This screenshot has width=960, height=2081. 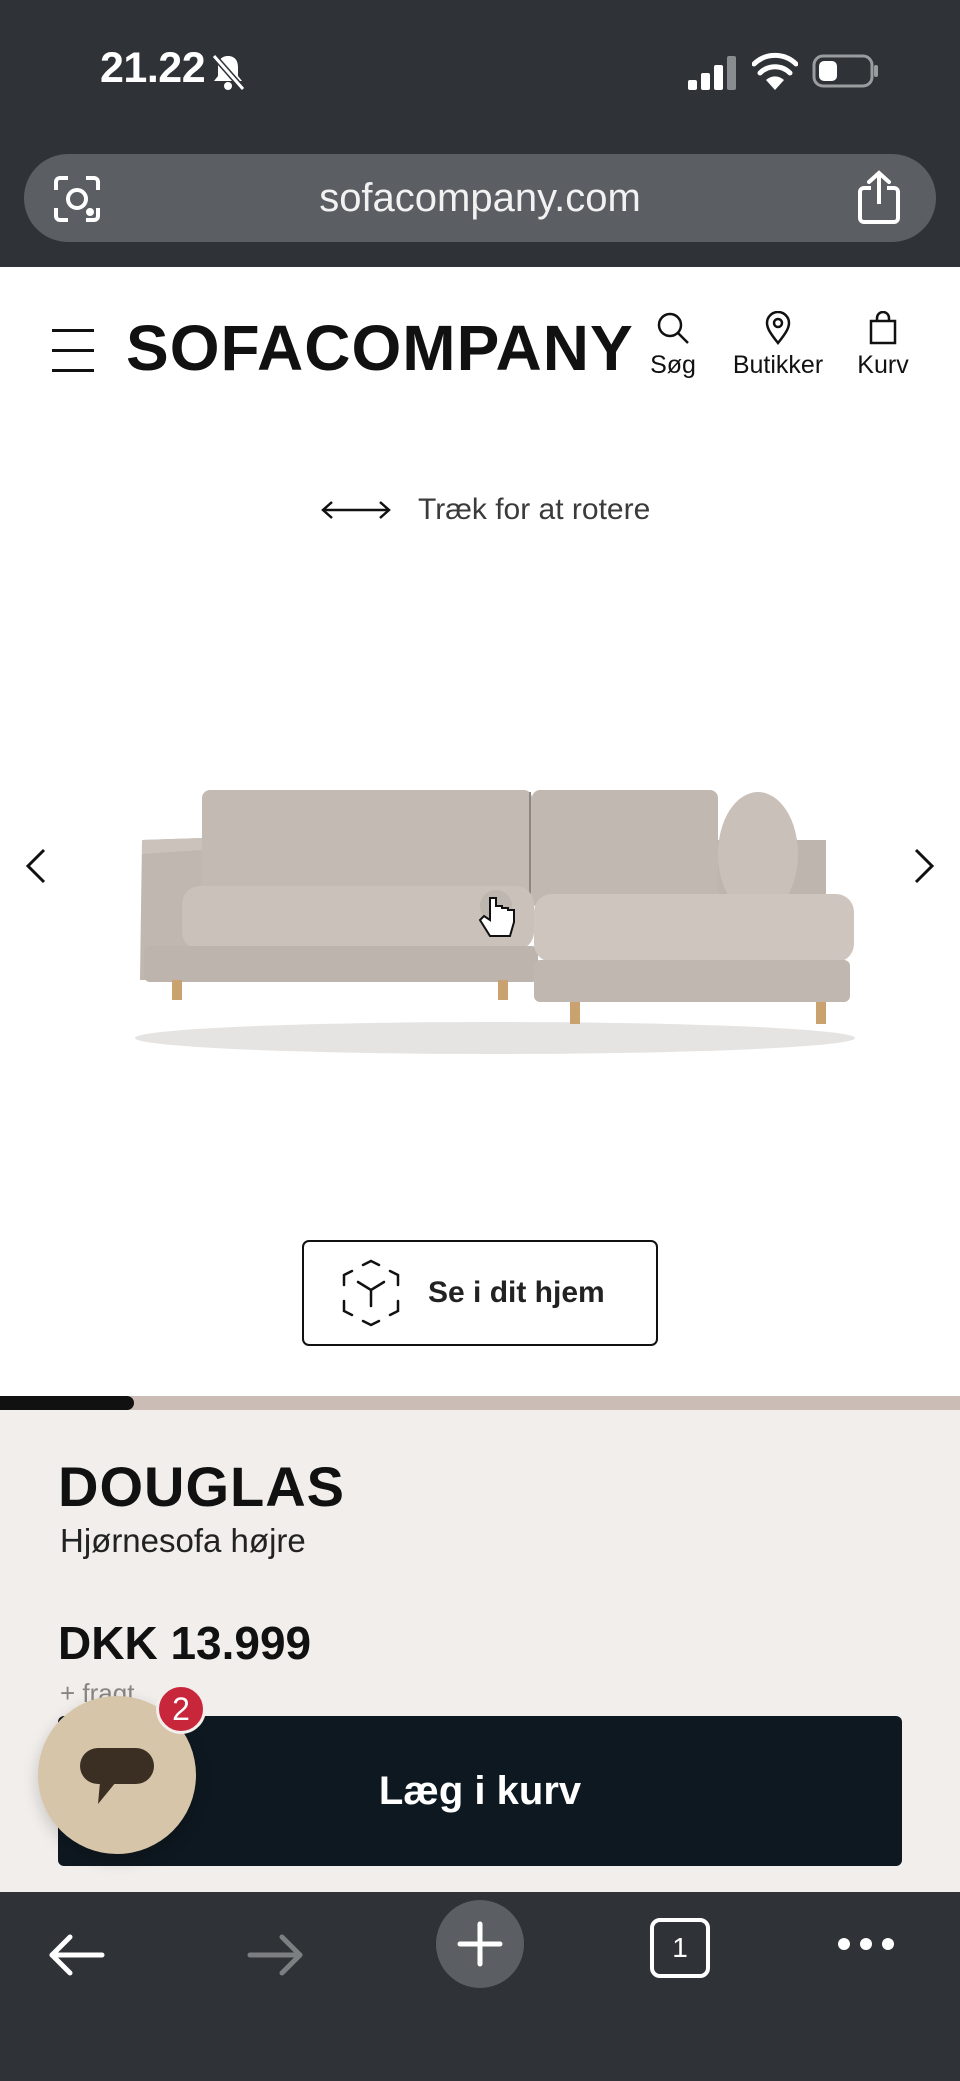 What do you see at coordinates (380, 348) in the screenshot?
I see `site-logo: SOFACOMPANY` at bounding box center [380, 348].